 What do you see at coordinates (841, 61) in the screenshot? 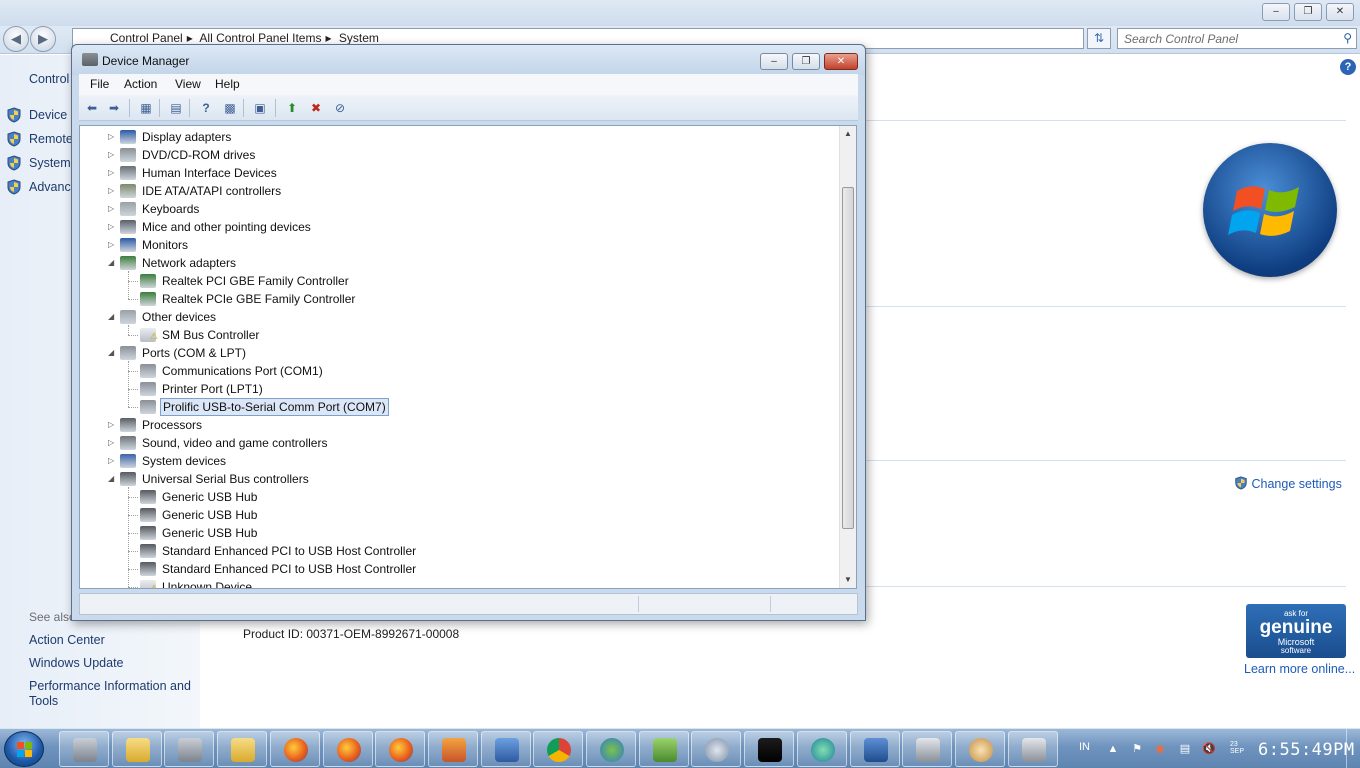
I see `close-button: ✕` at bounding box center [841, 61].